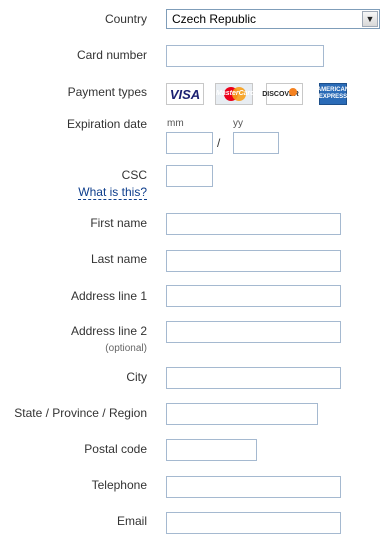 The height and width of the screenshot is (543, 386). I want to click on csc-help-link: What is this?, so click(112, 192).